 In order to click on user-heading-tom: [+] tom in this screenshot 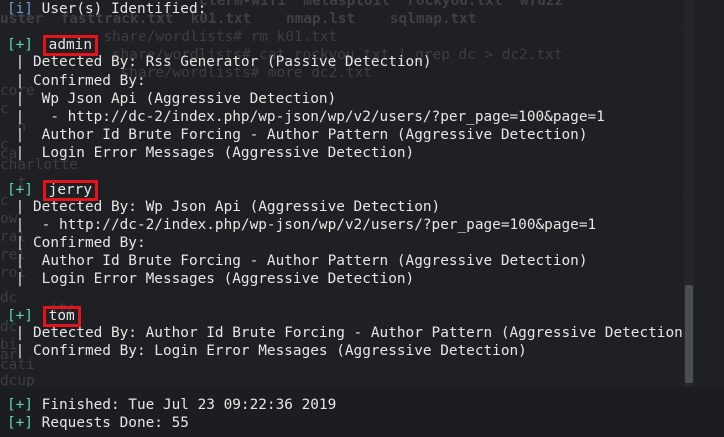, I will do `click(357, 316)`.